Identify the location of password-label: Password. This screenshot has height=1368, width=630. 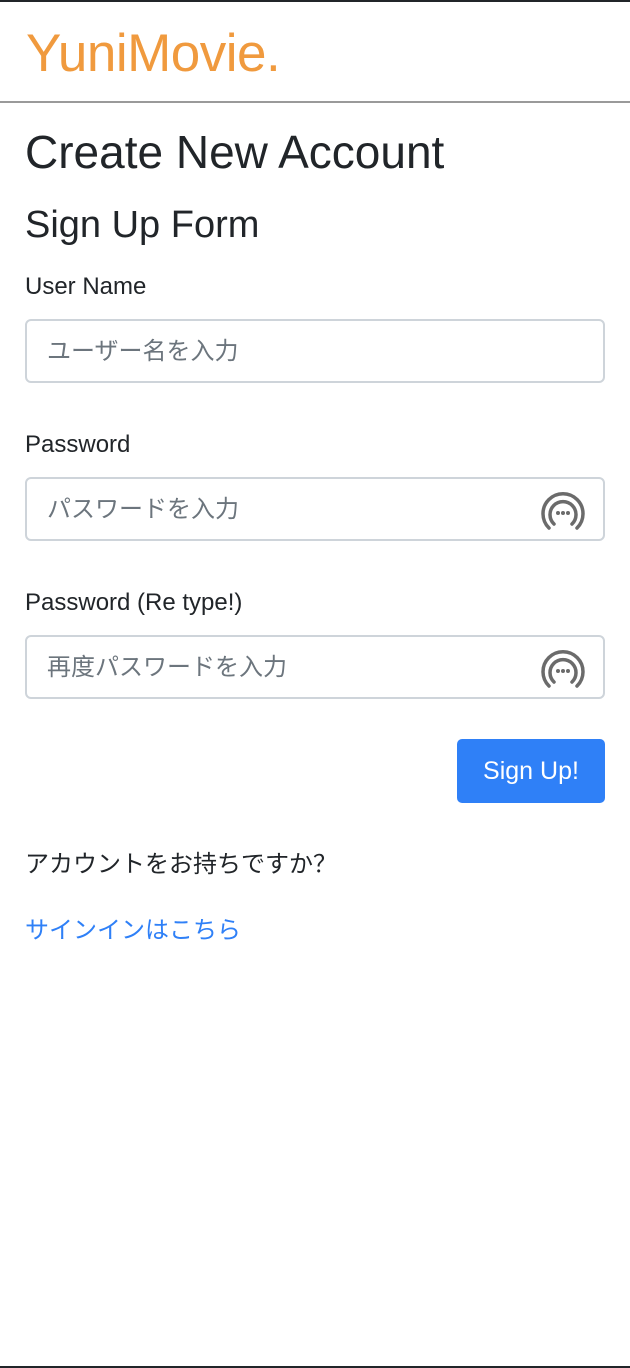
(78, 444).